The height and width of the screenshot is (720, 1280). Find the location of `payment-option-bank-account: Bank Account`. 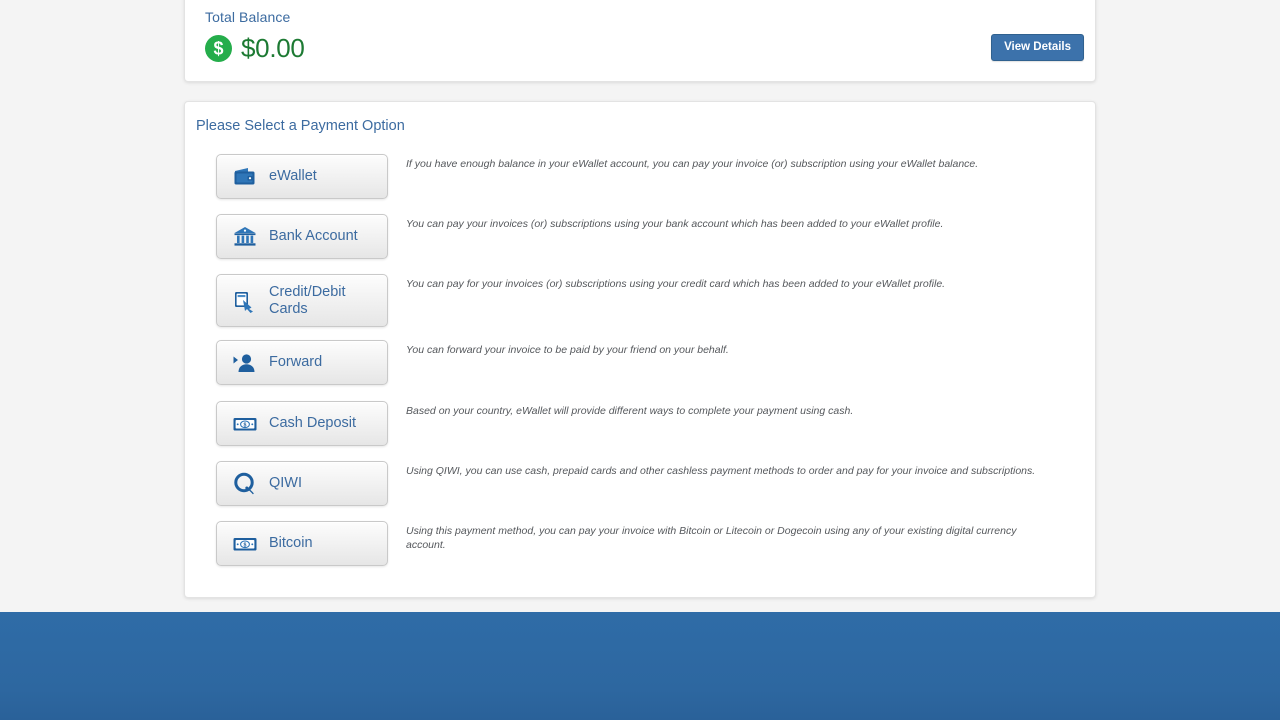

payment-option-bank-account: Bank Account is located at coordinates (302, 236).